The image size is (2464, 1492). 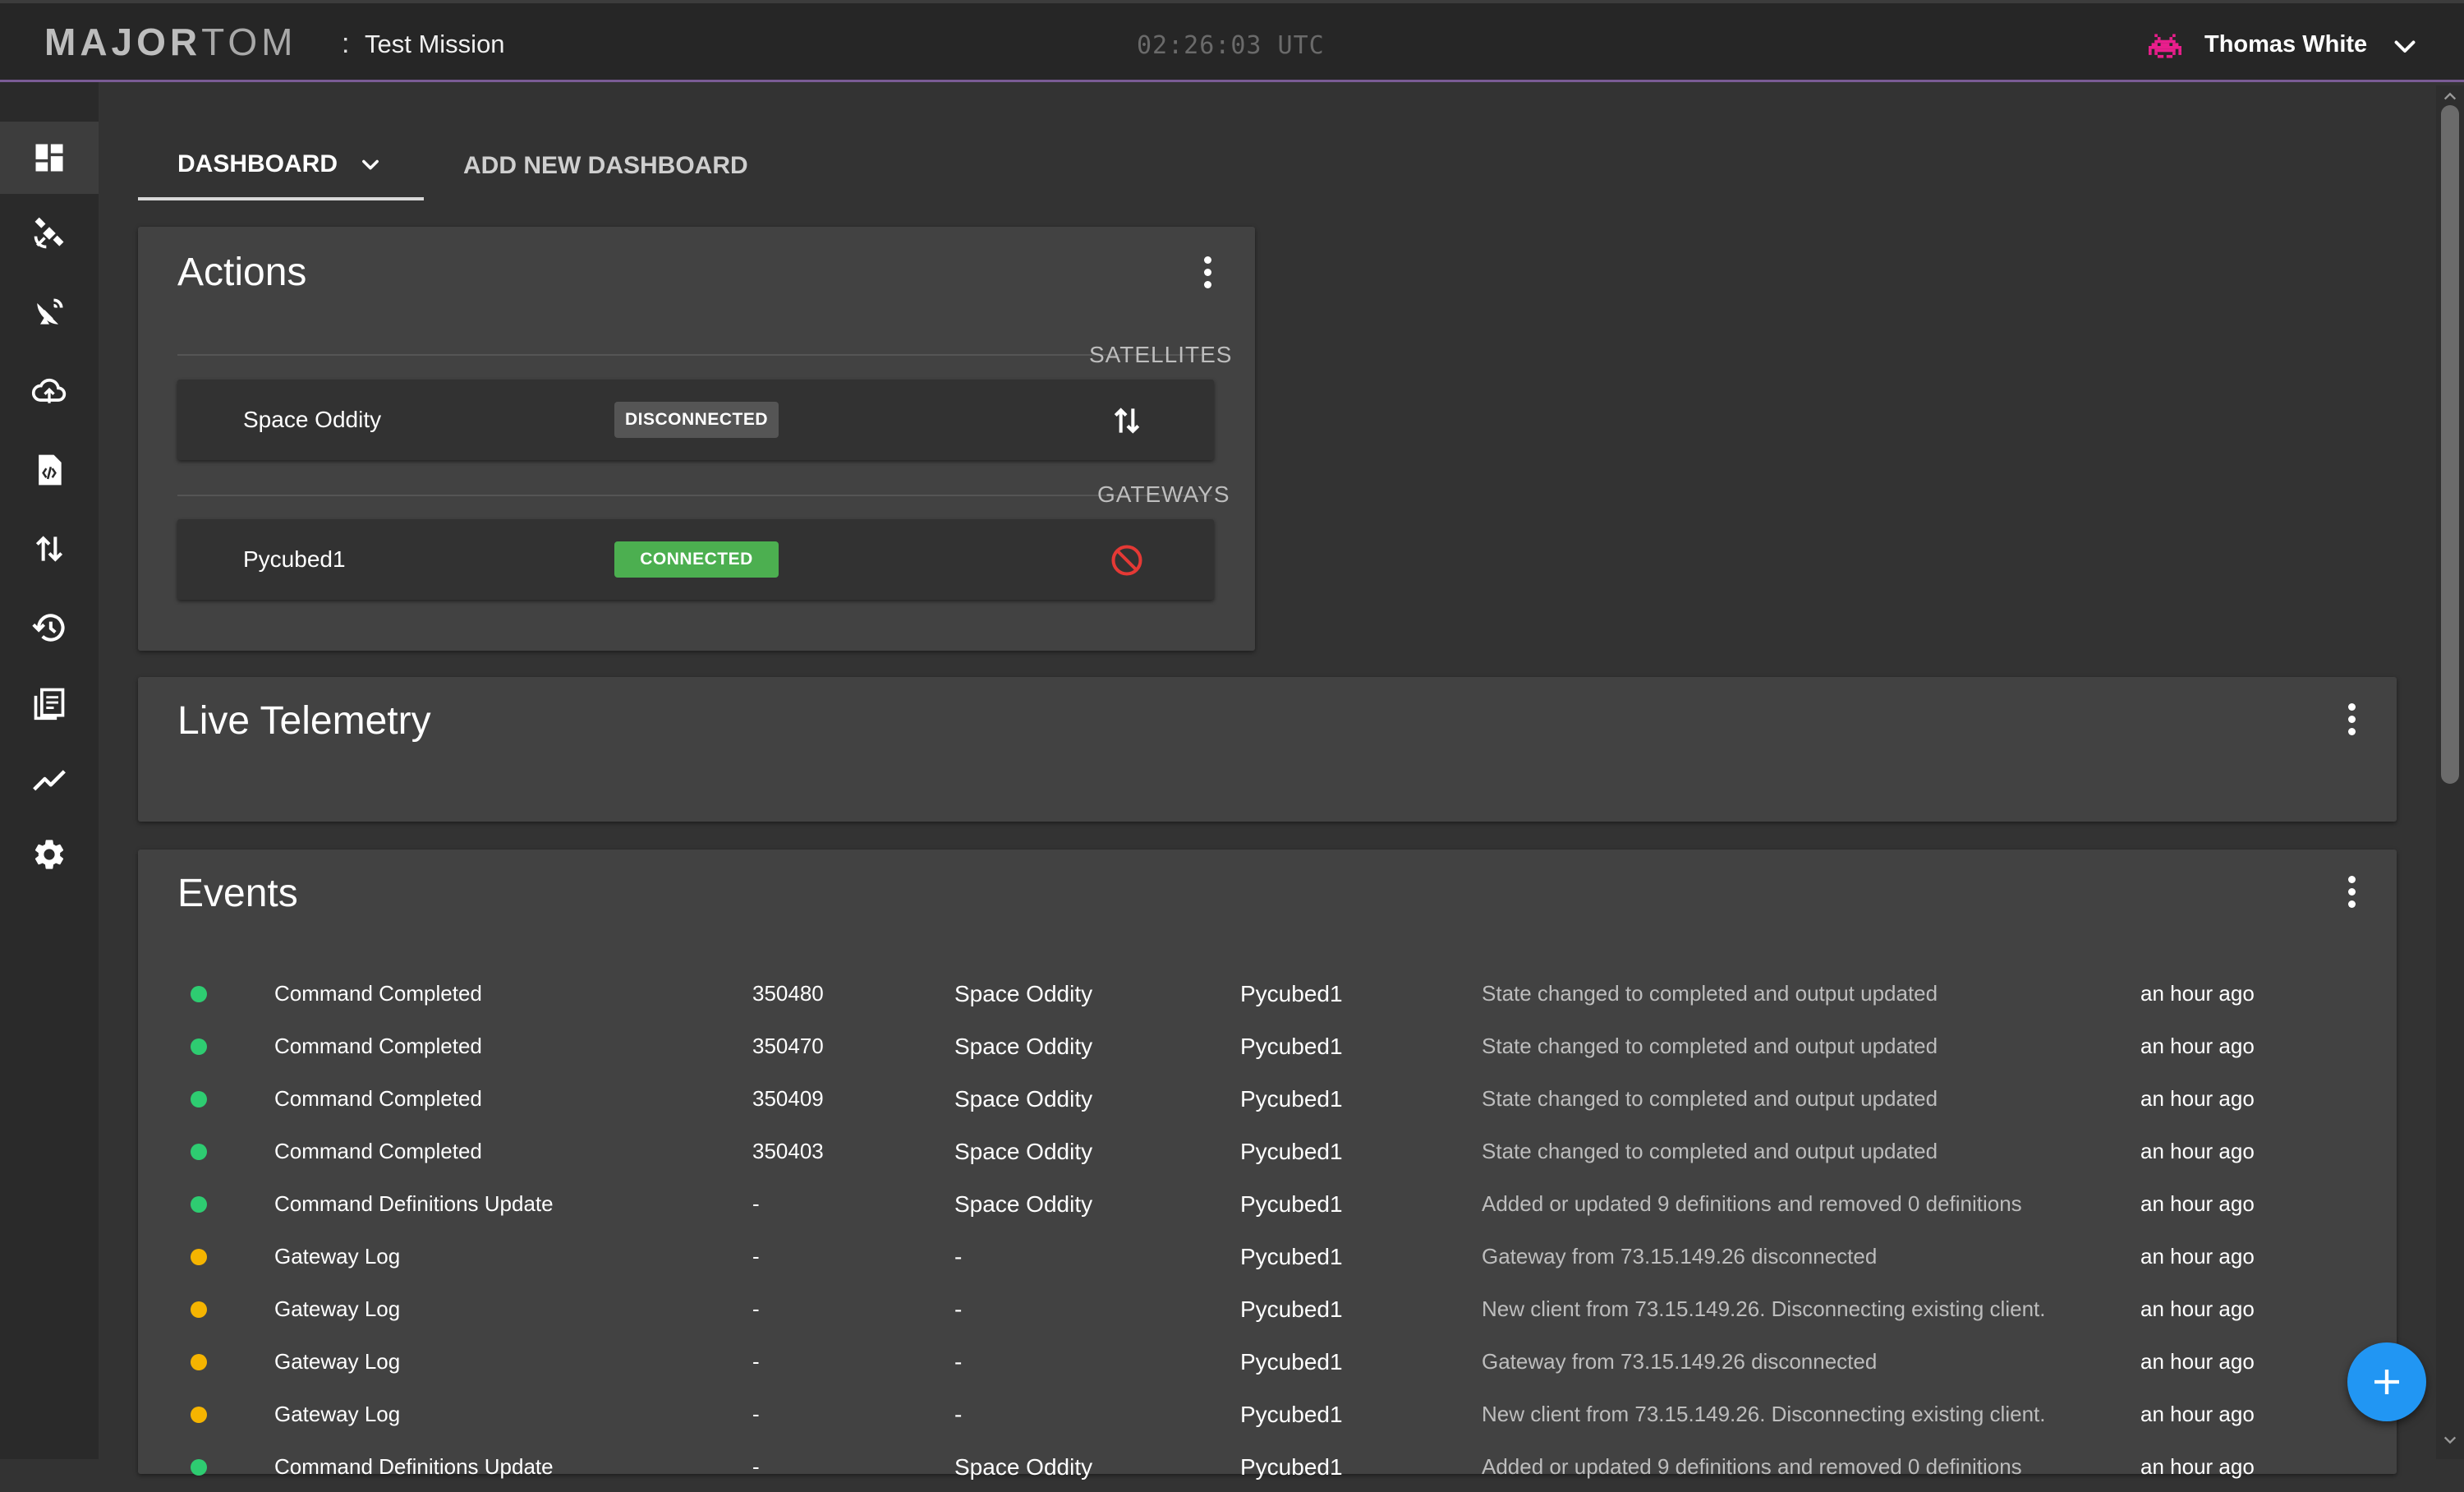 I want to click on tab-dashboard: DASHBOARD, so click(x=281, y=165).